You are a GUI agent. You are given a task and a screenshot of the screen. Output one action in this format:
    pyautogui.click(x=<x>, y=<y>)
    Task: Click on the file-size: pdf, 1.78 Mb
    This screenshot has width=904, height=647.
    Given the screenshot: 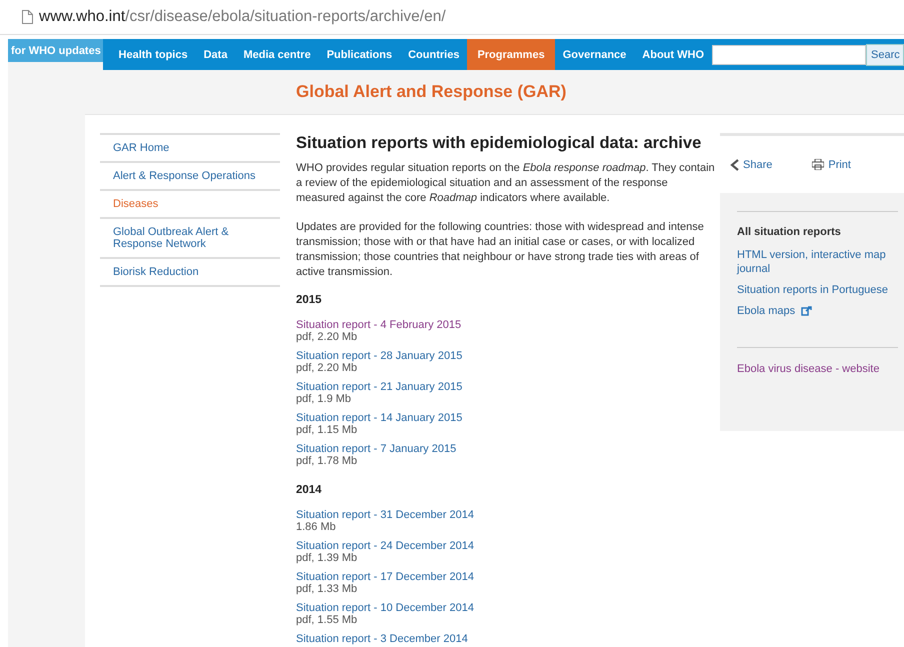 What is the action you would take?
    pyautogui.click(x=327, y=461)
    